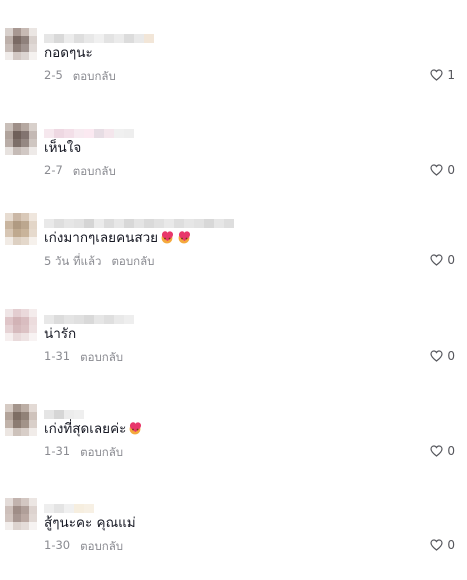 The image size is (467, 580). Describe the element at coordinates (118, 238) in the screenshot. I see `comment-text: เก่งมากๆเลยคนสวย` at that location.